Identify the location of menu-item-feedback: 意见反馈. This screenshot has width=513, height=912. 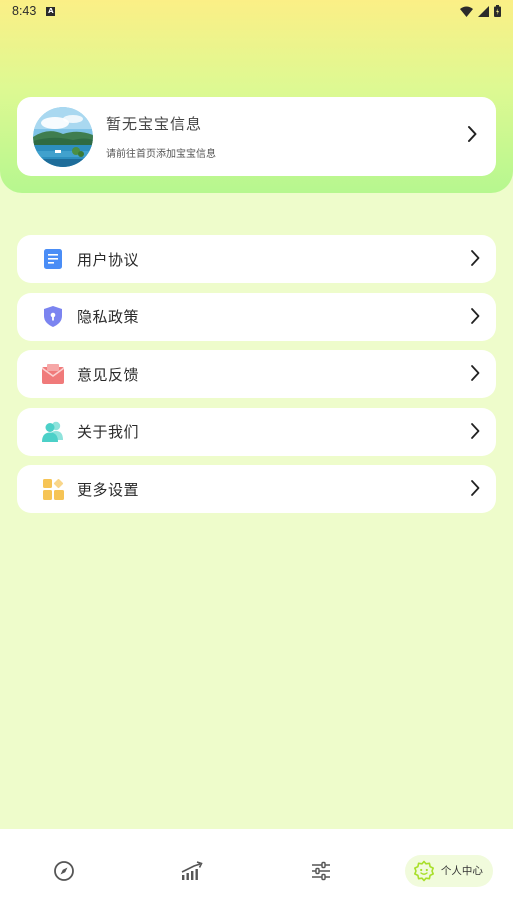
(256, 374).